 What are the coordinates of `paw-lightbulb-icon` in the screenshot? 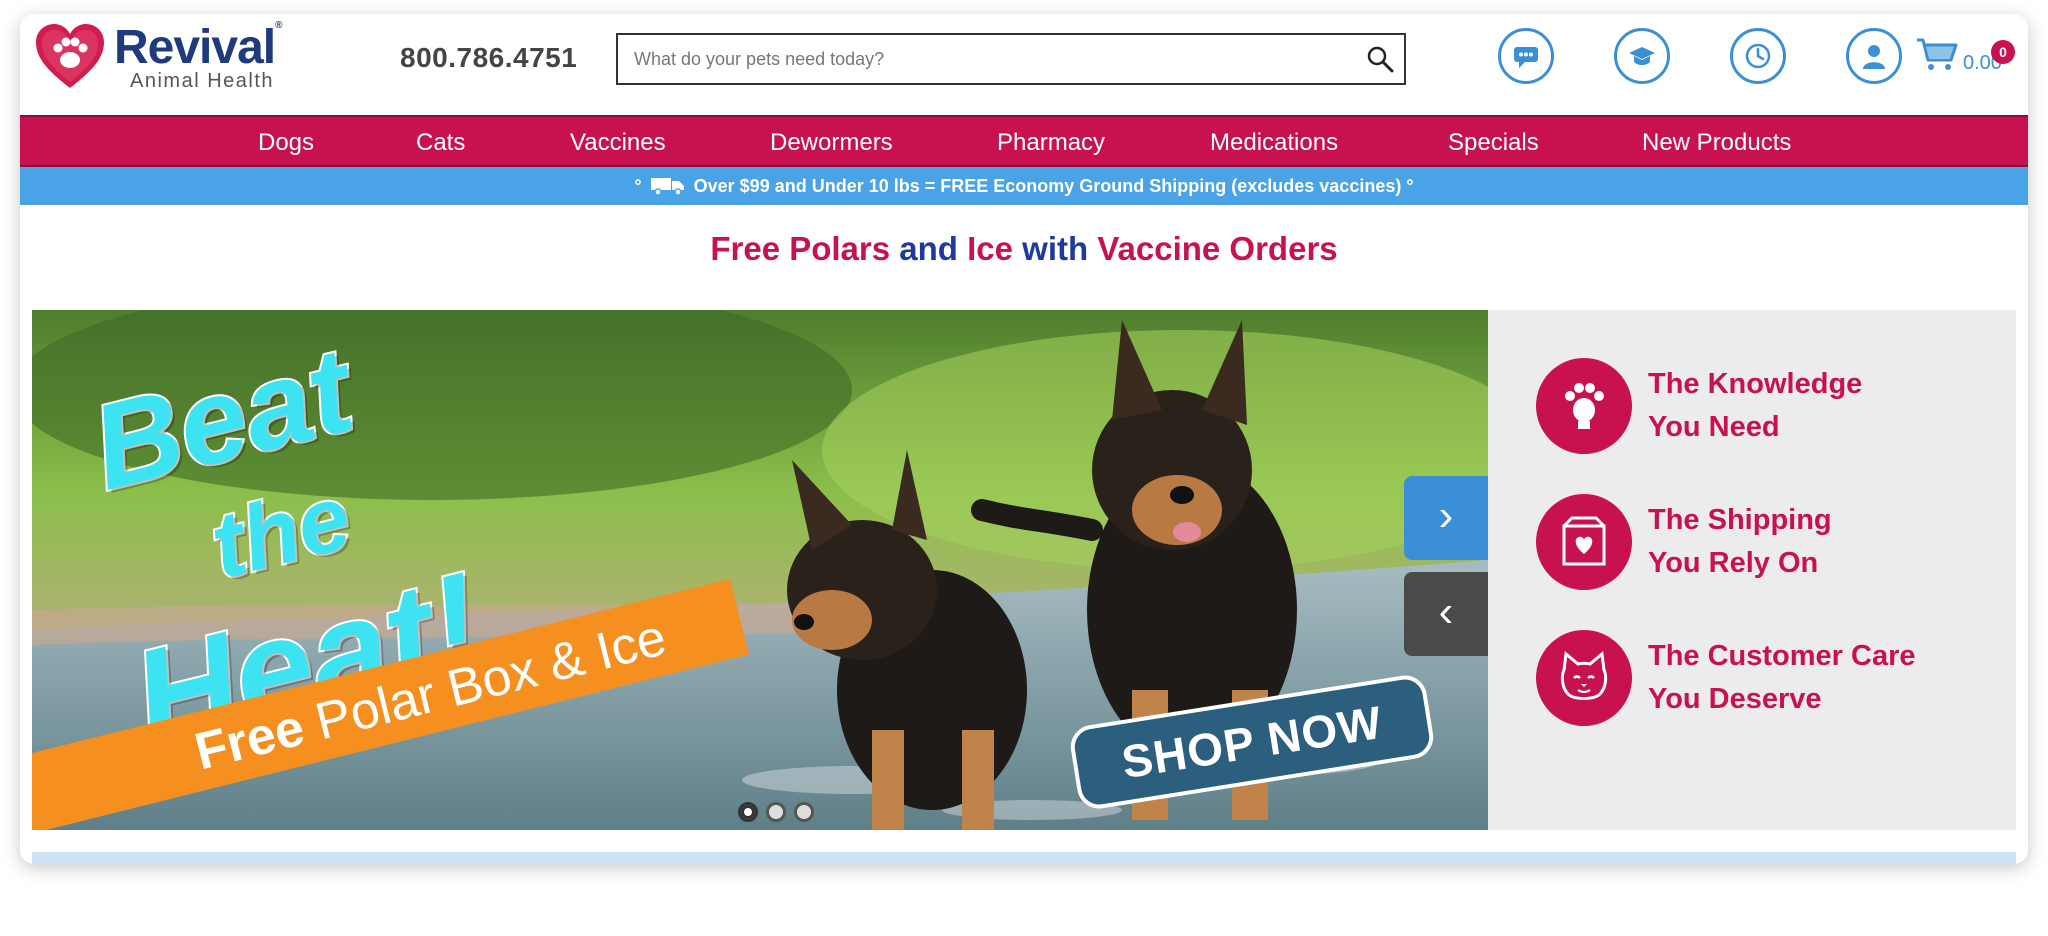 It's located at (1584, 406).